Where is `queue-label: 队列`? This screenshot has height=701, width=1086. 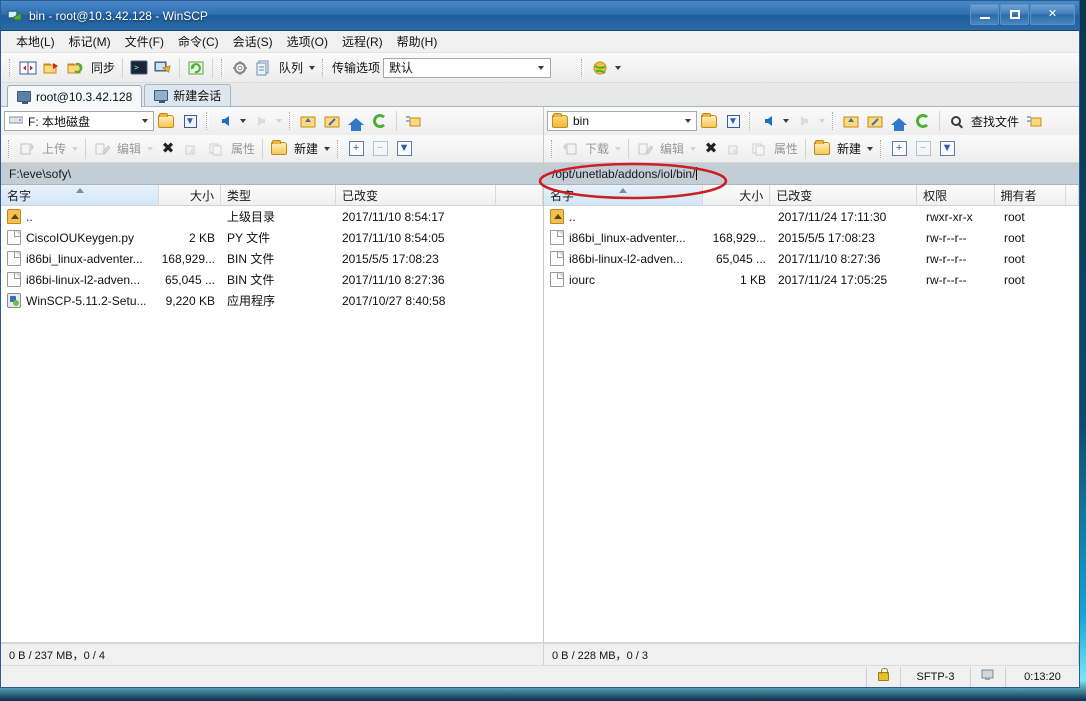 queue-label: 队列 is located at coordinates (291, 67).